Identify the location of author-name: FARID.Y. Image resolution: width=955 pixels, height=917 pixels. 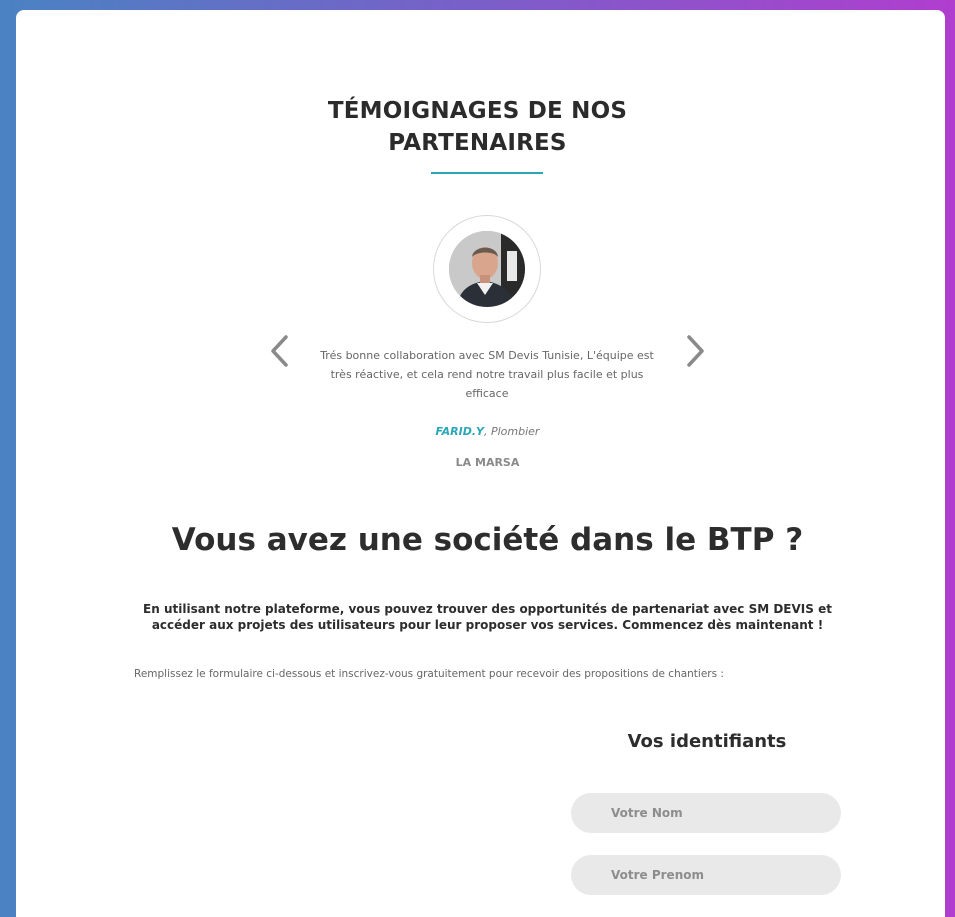
(459, 431).